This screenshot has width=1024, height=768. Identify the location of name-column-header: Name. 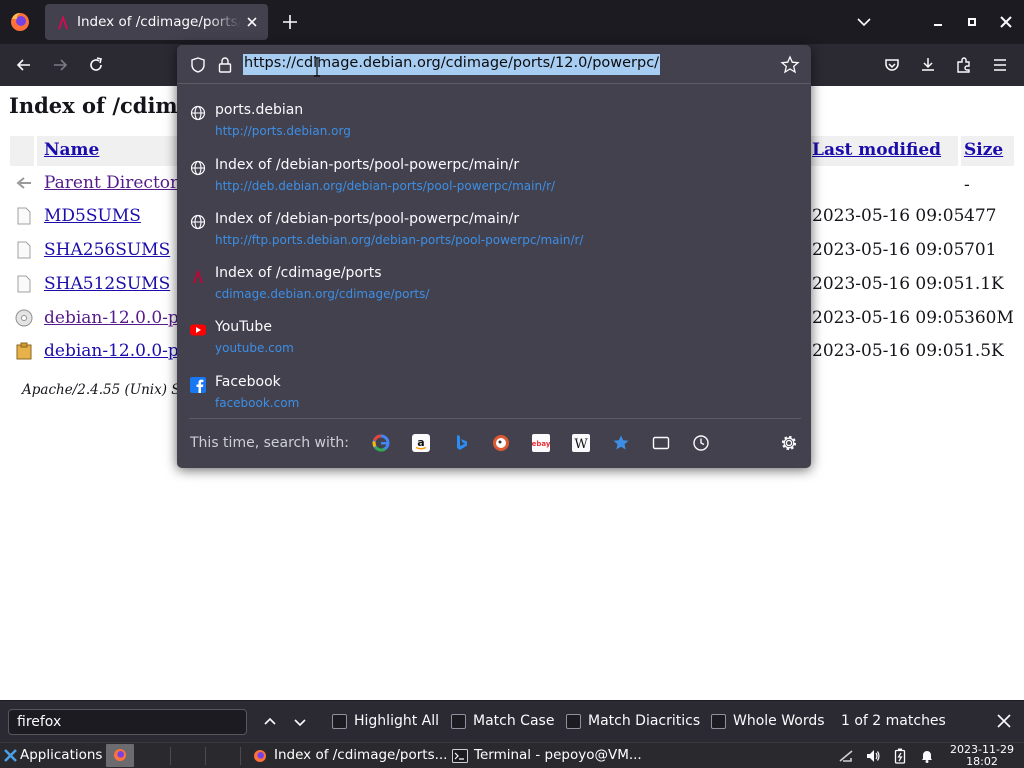
(71, 150).